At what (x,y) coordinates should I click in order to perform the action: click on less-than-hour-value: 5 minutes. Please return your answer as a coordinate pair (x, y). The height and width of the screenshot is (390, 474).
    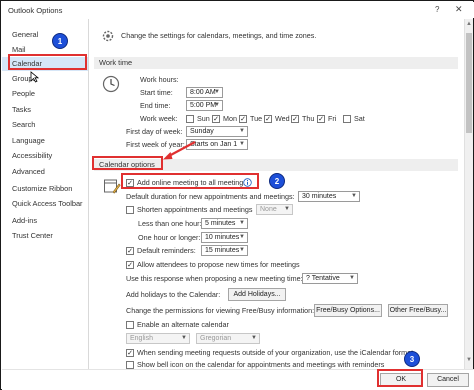
    Looking at the image, I should click on (220, 223).